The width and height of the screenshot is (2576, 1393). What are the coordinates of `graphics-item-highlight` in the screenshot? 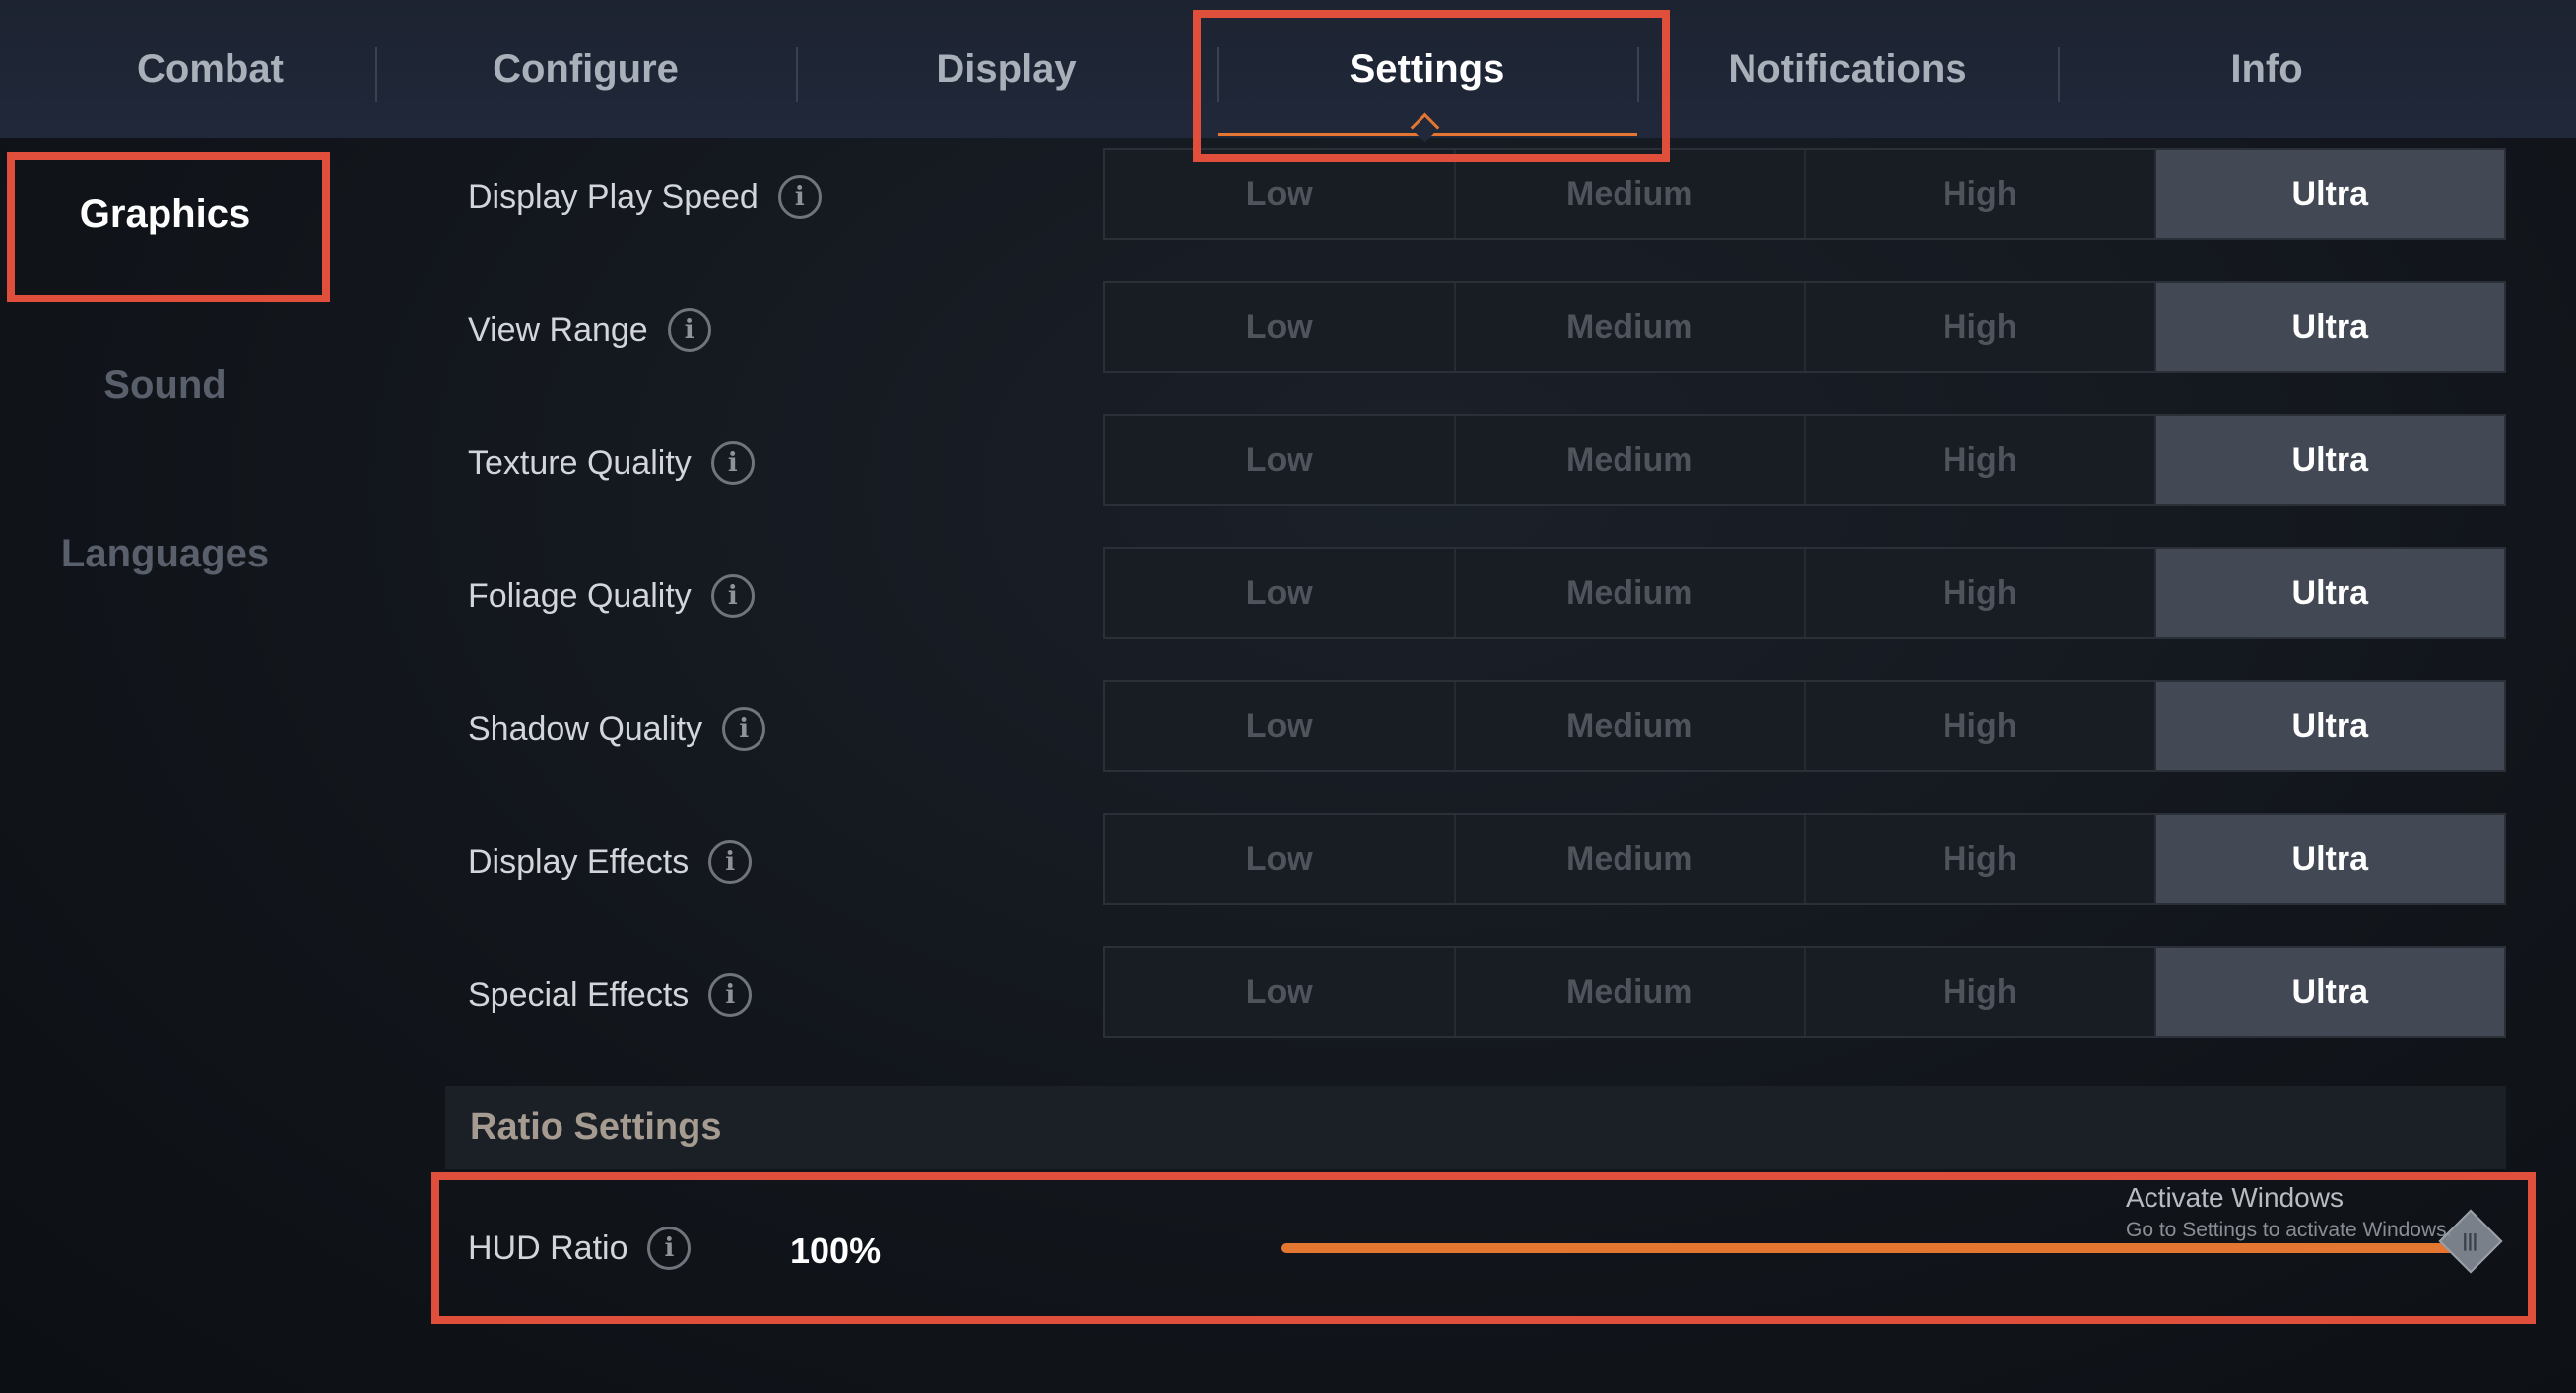 It's located at (169, 227).